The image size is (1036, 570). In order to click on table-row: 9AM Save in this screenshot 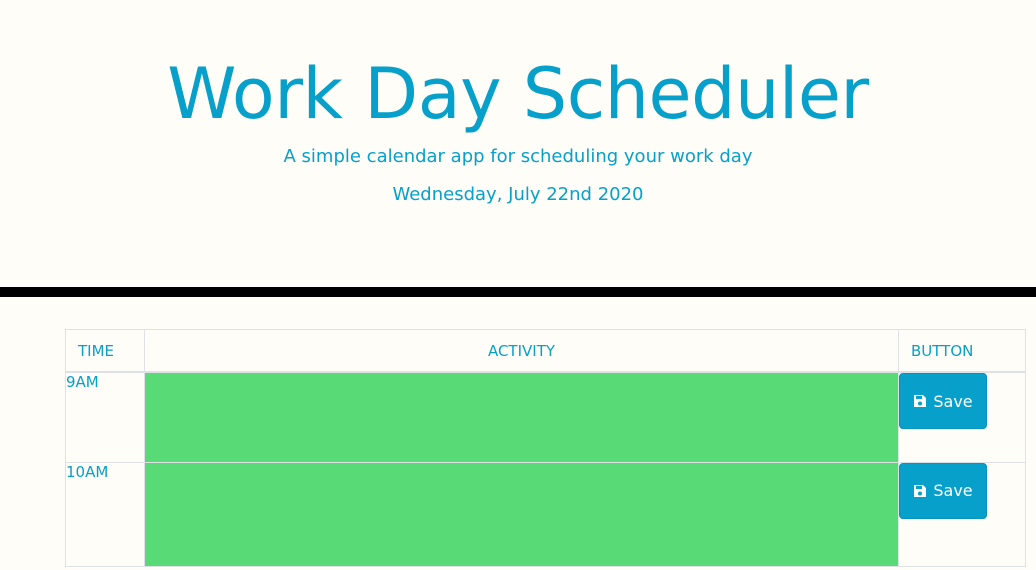, I will do `click(545, 417)`.